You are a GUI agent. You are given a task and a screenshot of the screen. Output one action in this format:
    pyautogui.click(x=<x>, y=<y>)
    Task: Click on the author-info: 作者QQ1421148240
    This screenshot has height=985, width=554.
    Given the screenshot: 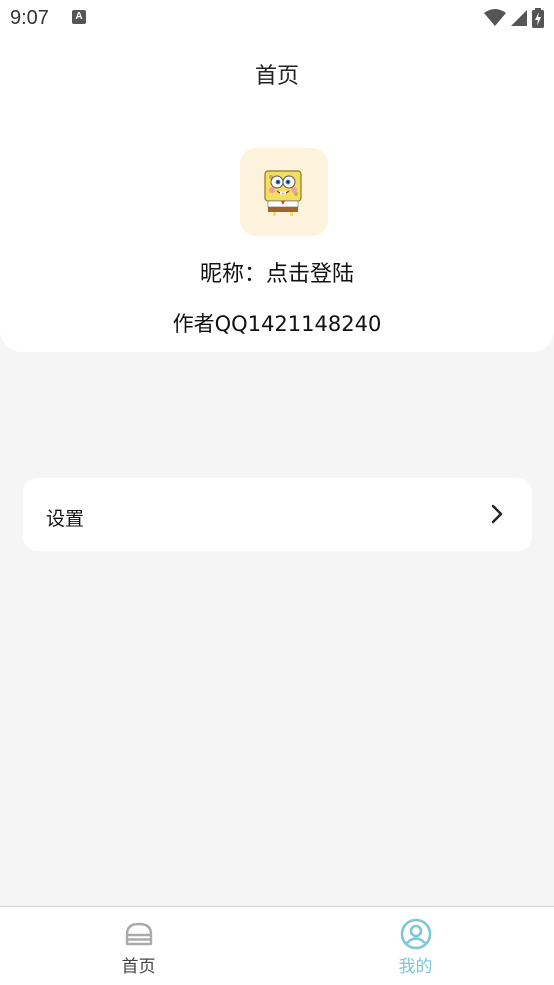 What is the action you would take?
    pyautogui.click(x=277, y=324)
    